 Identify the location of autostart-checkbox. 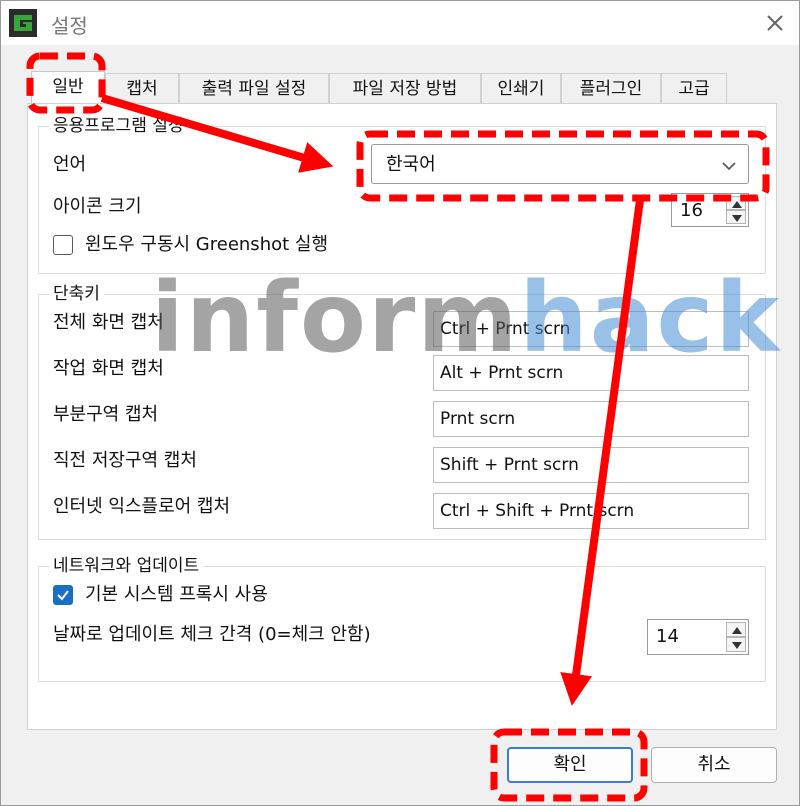
(63, 245).